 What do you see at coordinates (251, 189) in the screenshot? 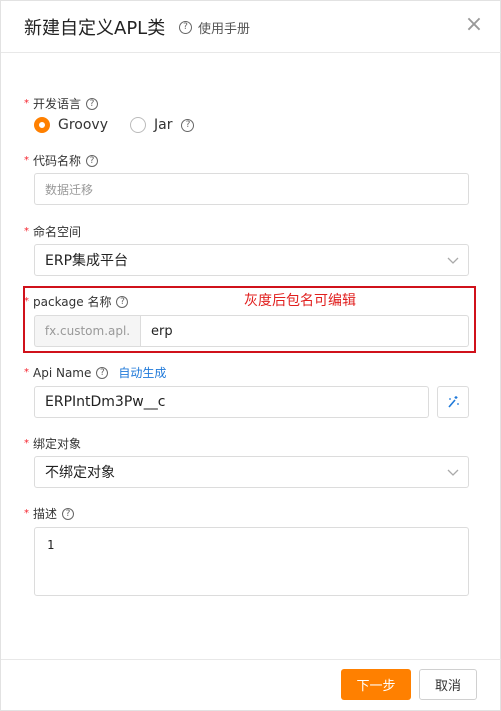
I see `code-name-input: 数据迁移` at bounding box center [251, 189].